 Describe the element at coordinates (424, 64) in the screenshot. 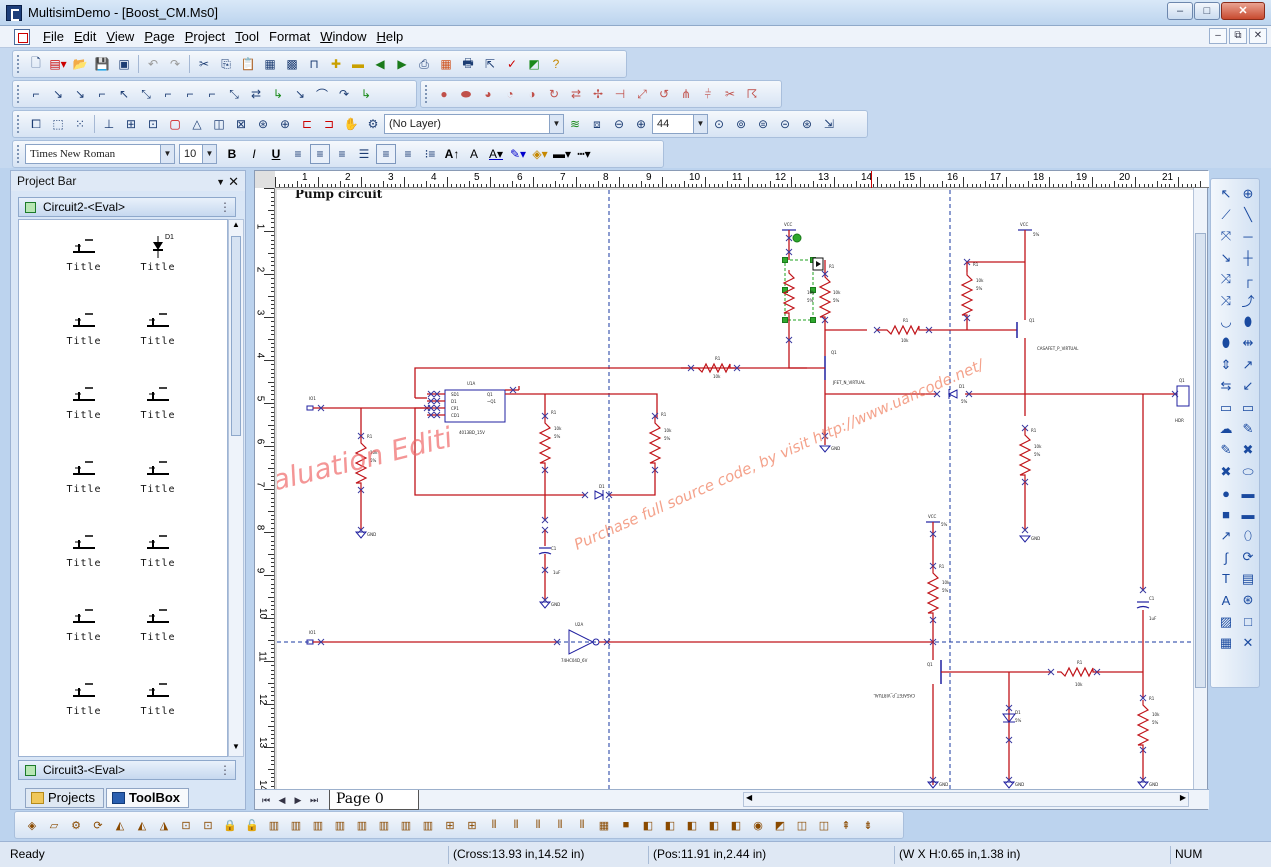

I see `print-preview-icon: ⎙` at that location.